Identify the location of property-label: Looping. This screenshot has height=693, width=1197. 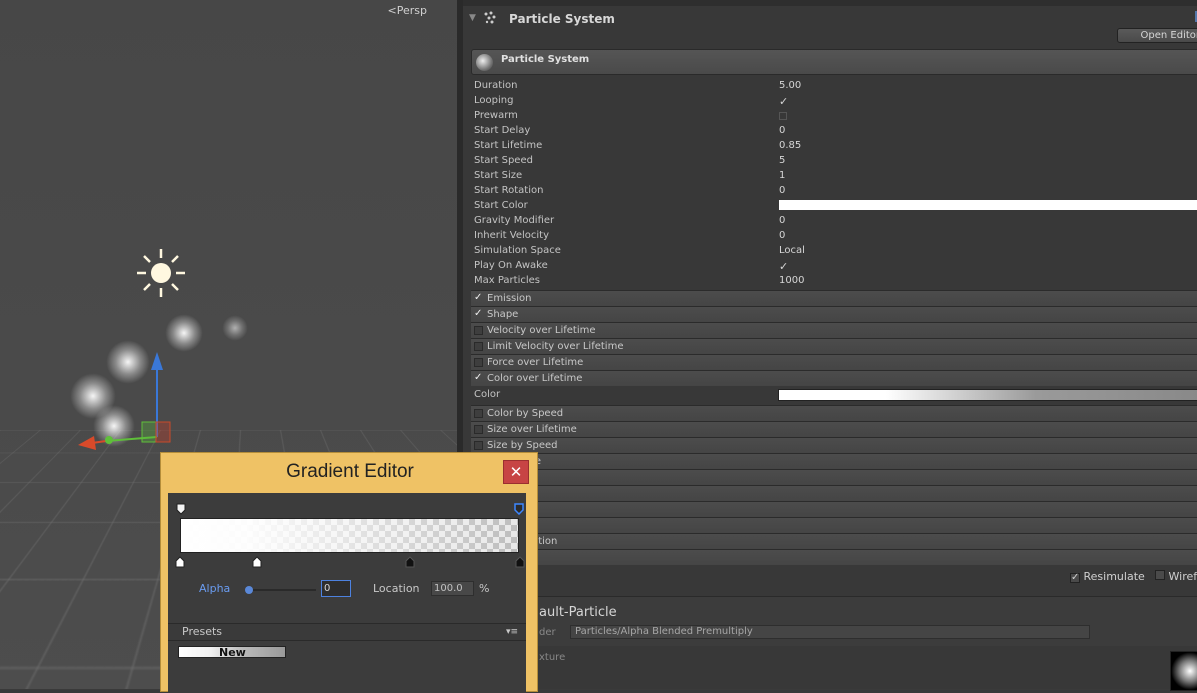
(493, 100).